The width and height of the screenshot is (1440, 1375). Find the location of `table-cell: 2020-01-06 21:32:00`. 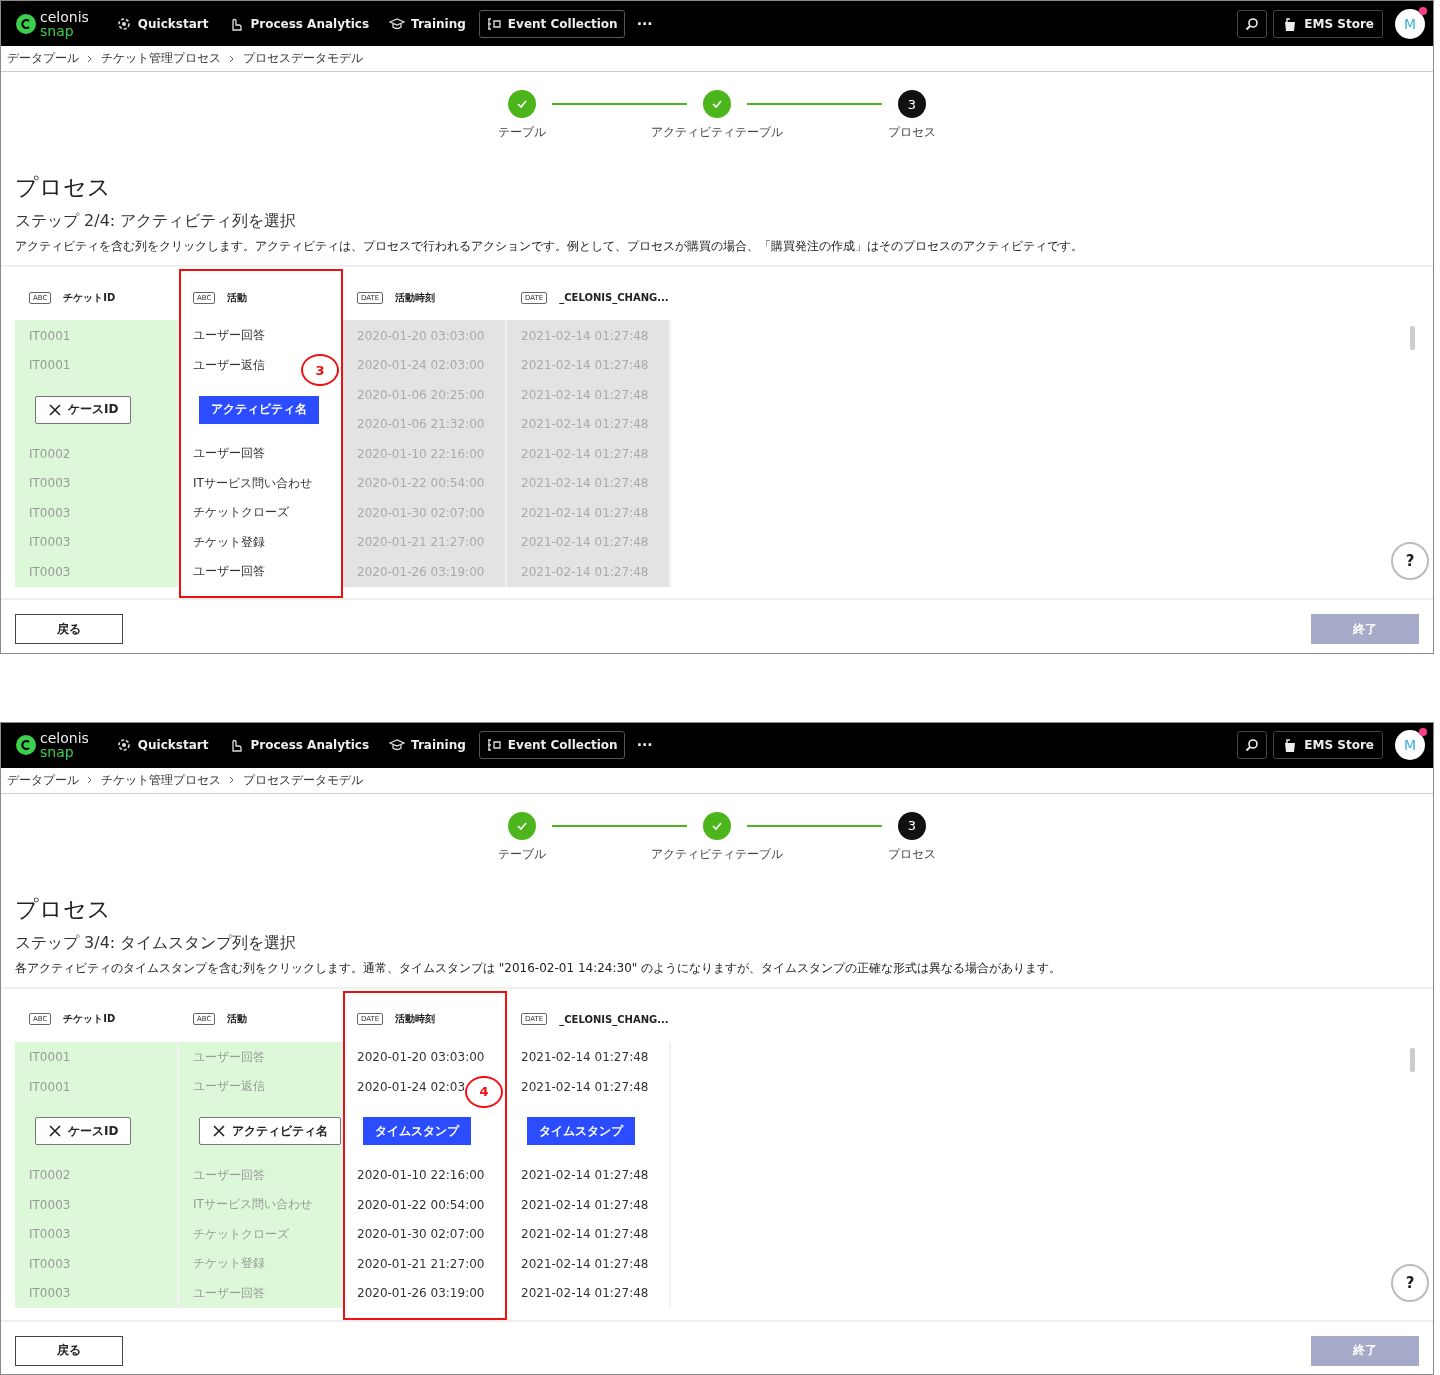

table-cell: 2020-01-06 21:32:00 is located at coordinates (421, 424).